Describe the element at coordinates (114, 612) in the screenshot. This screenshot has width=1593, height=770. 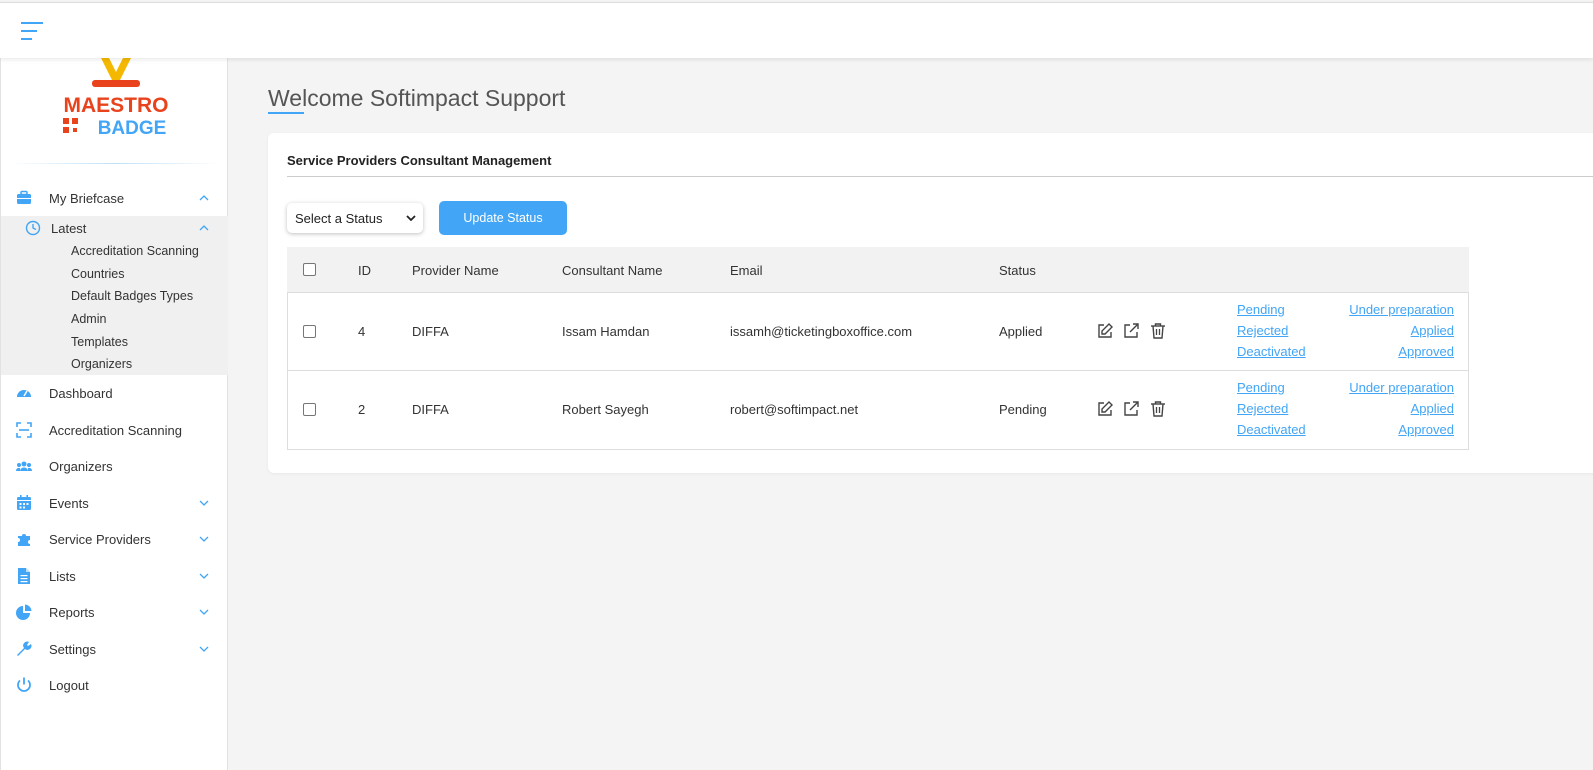
I see `sidebar-item-reports: Reports` at that location.